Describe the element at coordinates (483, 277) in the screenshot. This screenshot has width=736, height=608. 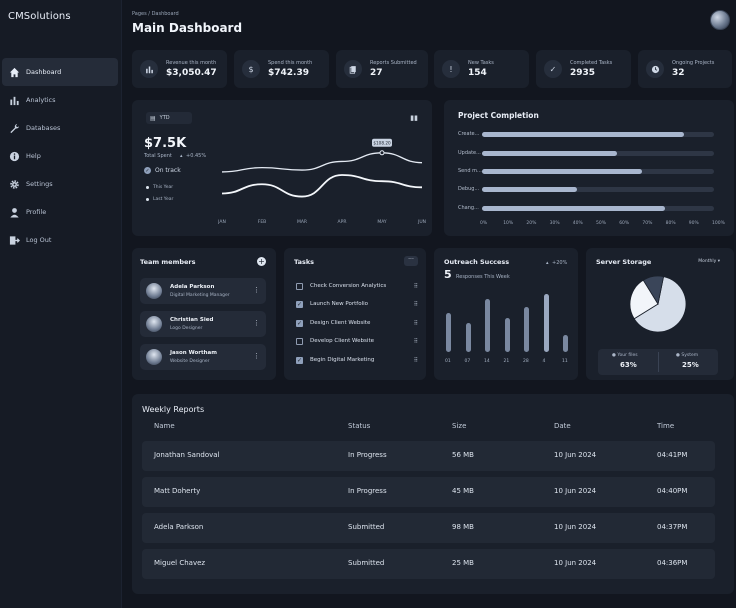
I see `responses-label: Responses This Week` at that location.